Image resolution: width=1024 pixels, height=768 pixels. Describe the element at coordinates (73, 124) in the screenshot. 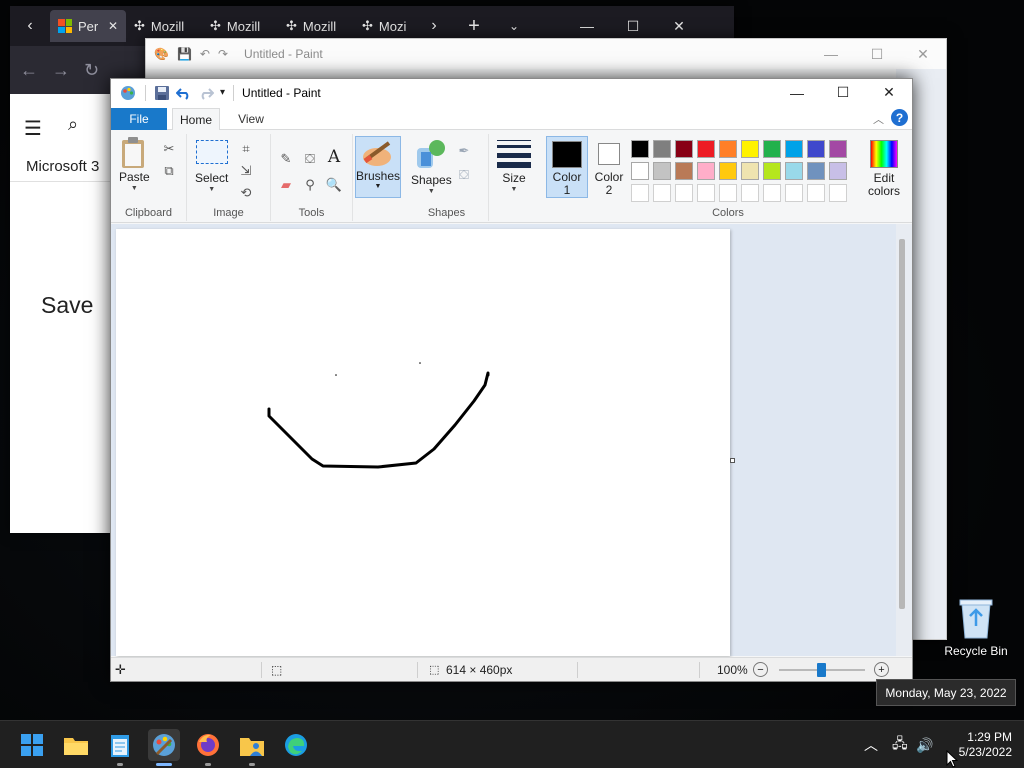

I see `search-icon: ⌕` at that location.